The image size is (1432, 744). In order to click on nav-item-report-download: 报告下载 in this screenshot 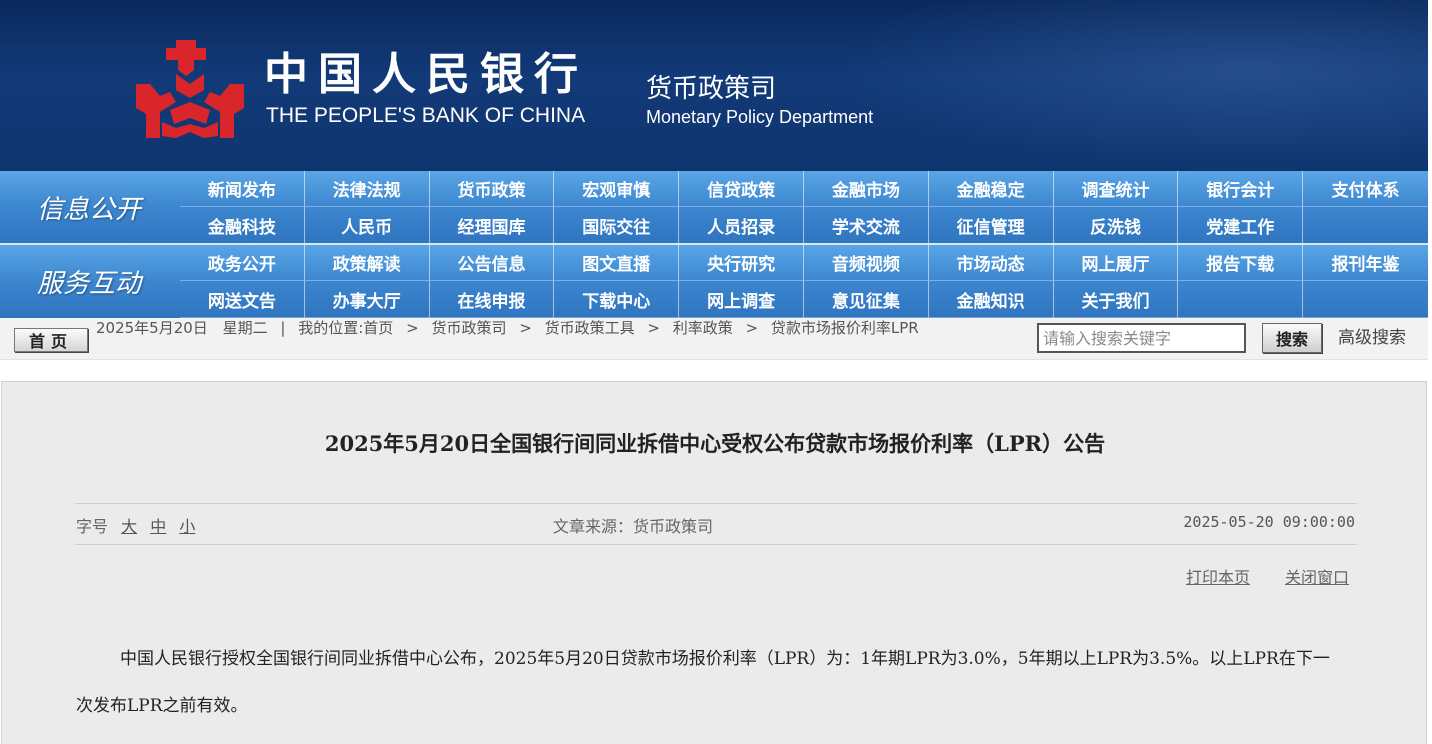, I will do `click(1241, 263)`.